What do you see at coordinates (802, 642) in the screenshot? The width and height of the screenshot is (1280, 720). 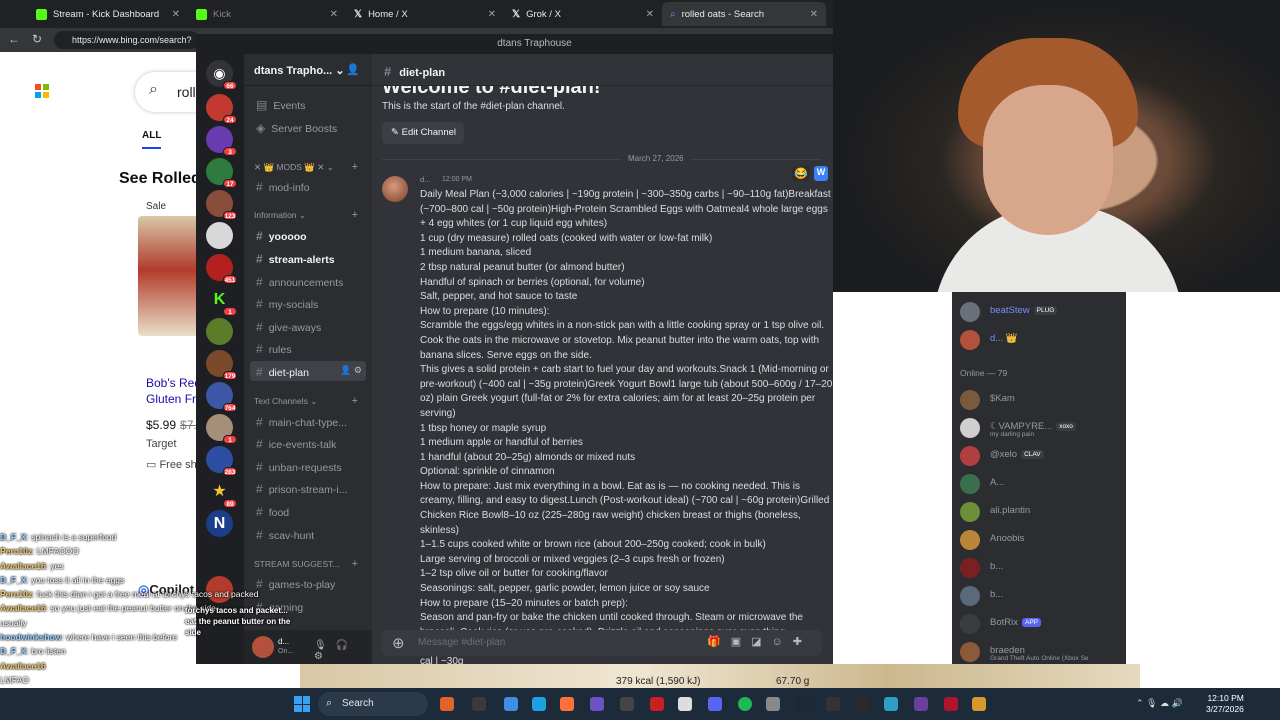 I see `apps-icon: ✚` at bounding box center [802, 642].